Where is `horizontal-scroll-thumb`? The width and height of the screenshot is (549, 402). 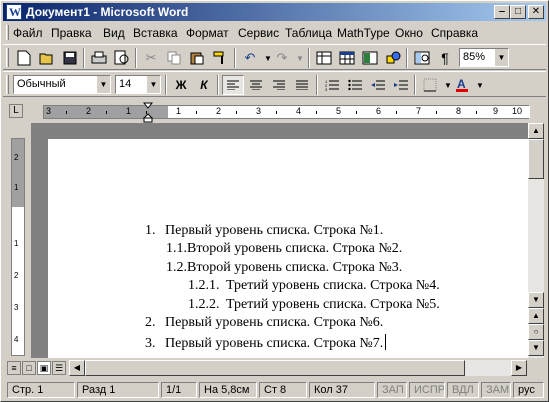
horizontal-scroll-thumb is located at coordinates (275, 368).